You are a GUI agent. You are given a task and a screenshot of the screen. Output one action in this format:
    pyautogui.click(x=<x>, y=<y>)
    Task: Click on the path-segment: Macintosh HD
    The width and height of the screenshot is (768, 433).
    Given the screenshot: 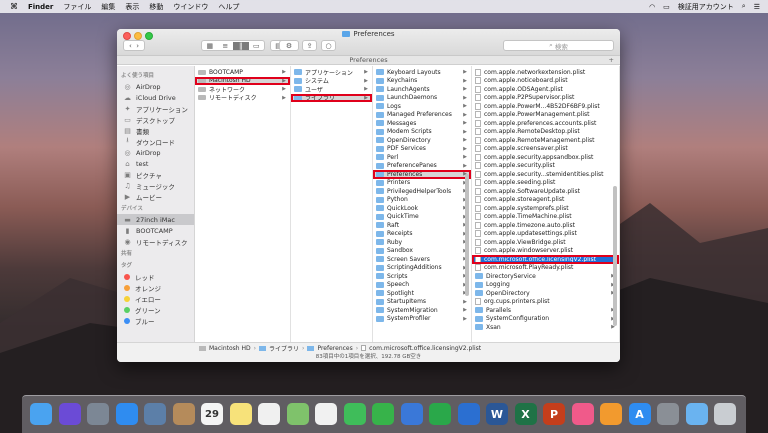 What is the action you would take?
    pyautogui.click(x=230, y=348)
    